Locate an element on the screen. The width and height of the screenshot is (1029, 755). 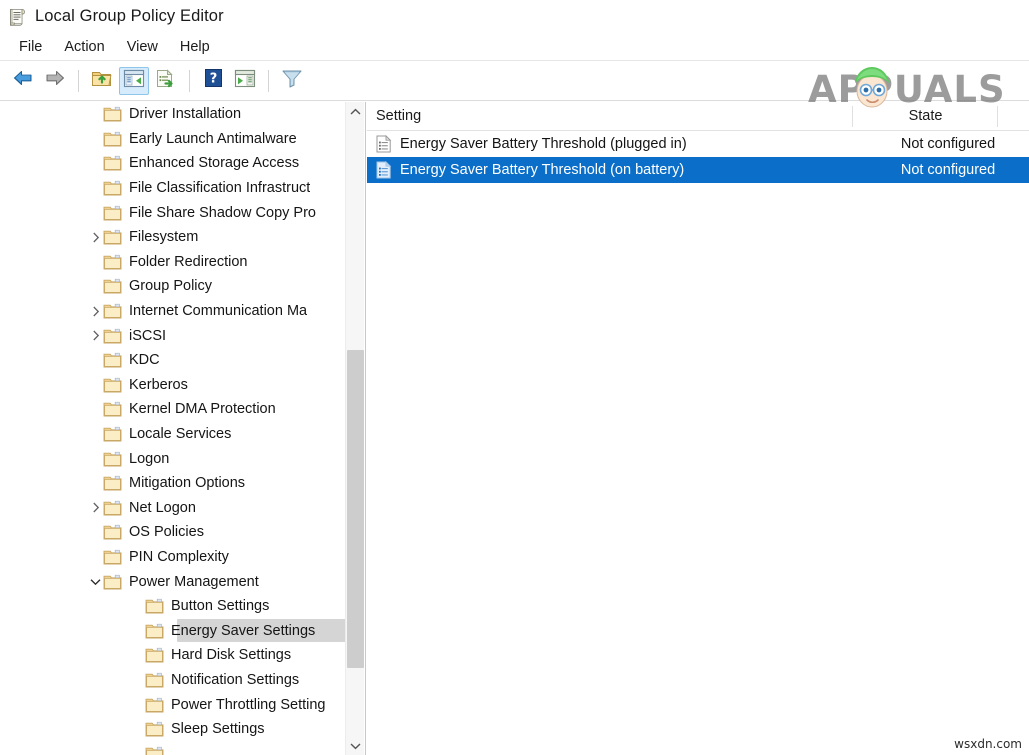
title-bar: Local Group Policy Editor is located at coordinates (514, 16).